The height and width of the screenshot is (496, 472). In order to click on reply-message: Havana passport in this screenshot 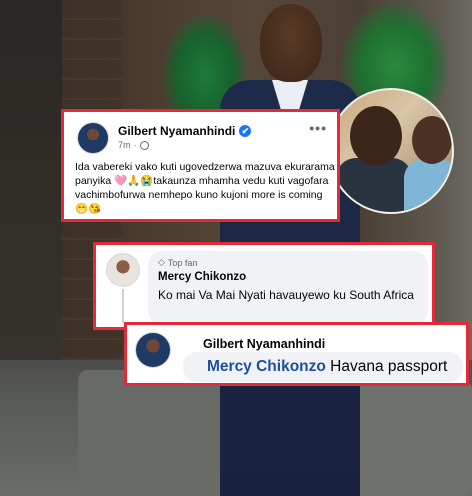, I will do `click(389, 366)`.